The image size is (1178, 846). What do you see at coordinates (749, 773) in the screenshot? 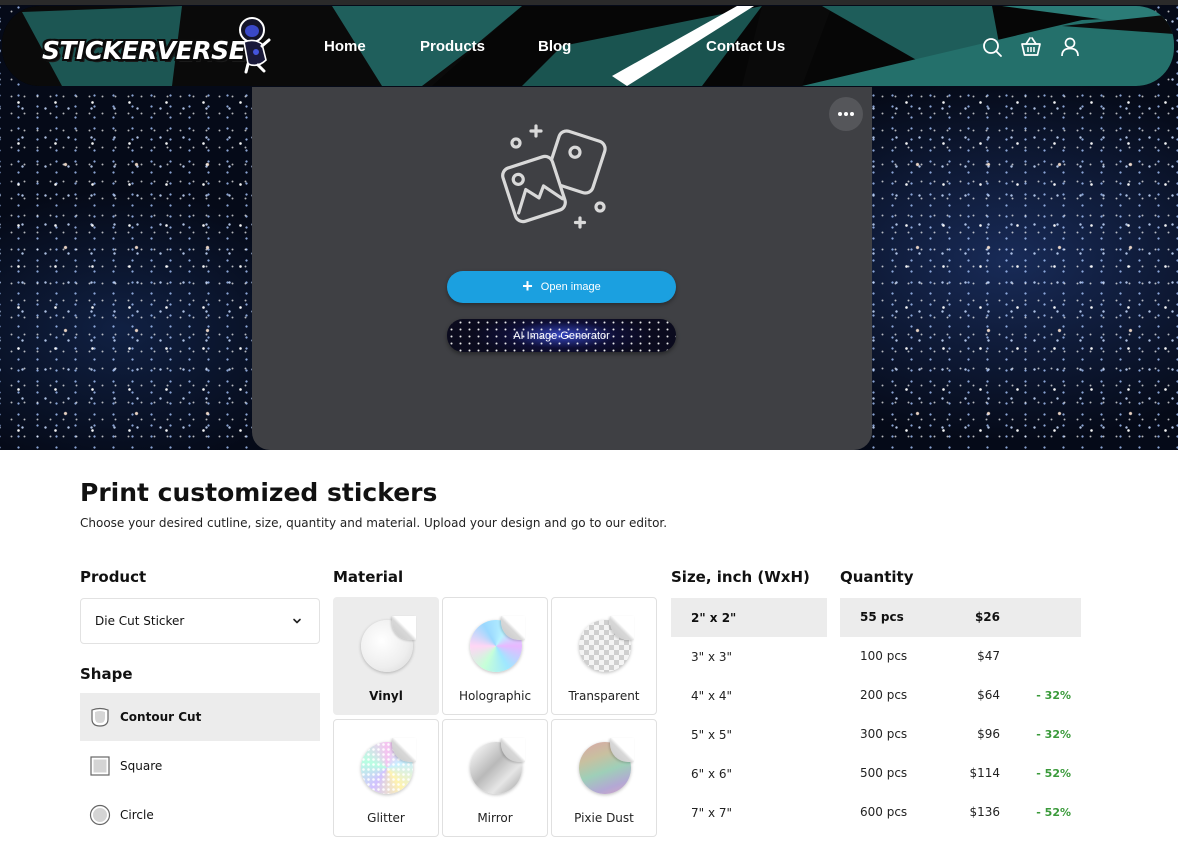
I see `size-option: 6" x 6"` at bounding box center [749, 773].